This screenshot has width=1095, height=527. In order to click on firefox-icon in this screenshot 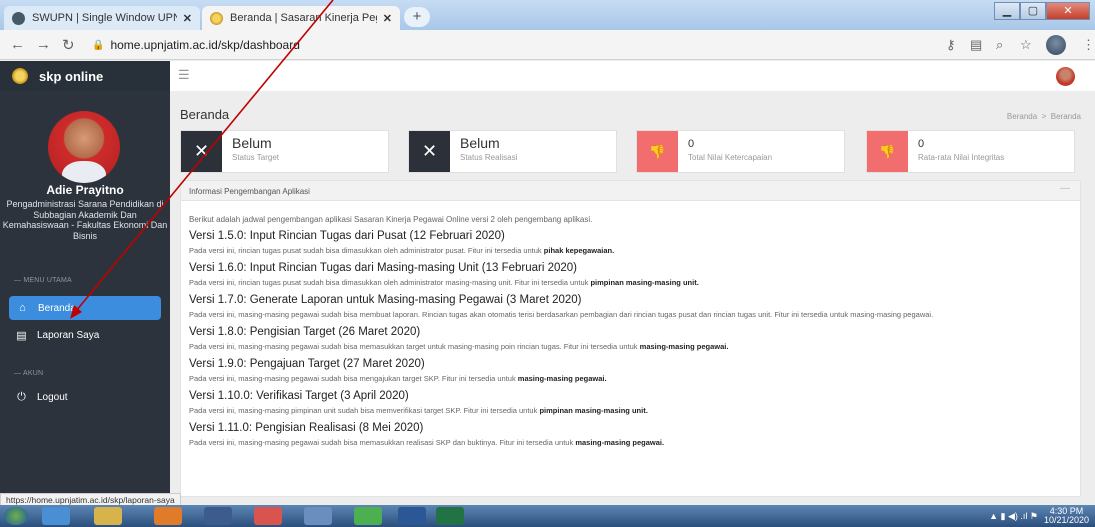, I will do `click(168, 516)`.